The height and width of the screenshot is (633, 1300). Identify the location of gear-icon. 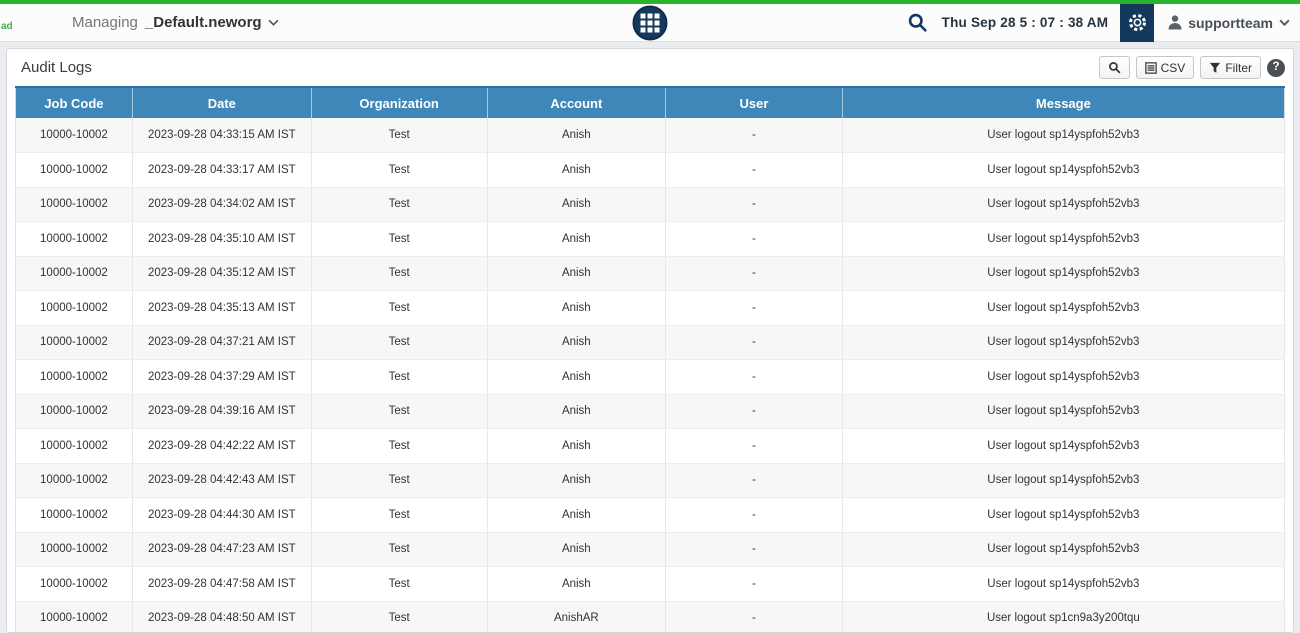
(1137, 22).